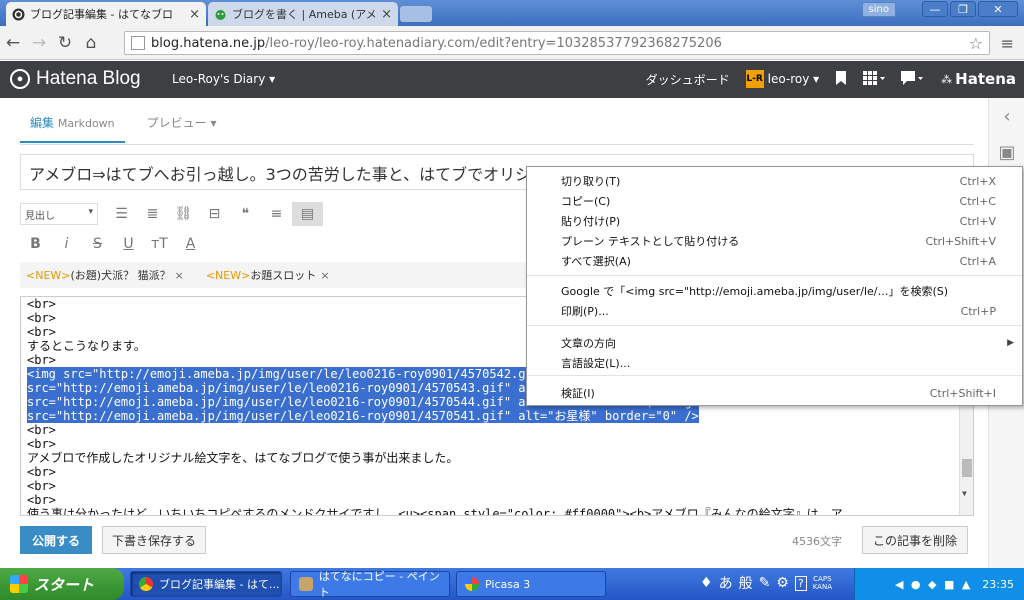 This screenshot has height=600, width=1024. I want to click on close-icon: ✕, so click(998, 9).